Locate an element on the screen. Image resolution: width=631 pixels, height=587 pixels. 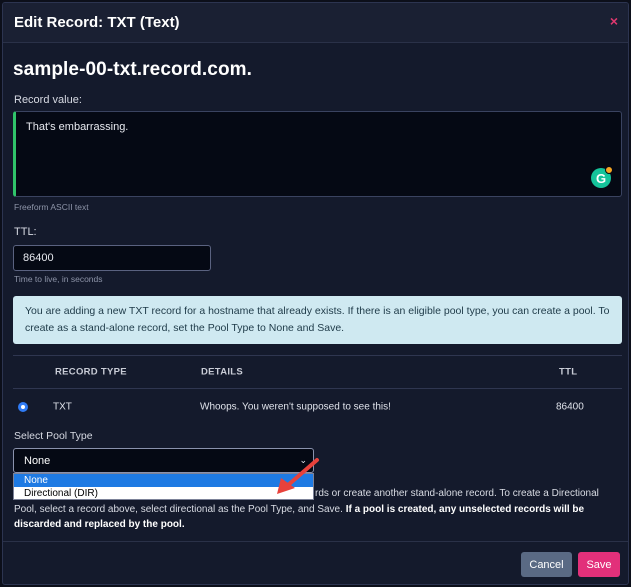
modal-footer: Cancel Save is located at coordinates (315, 562).